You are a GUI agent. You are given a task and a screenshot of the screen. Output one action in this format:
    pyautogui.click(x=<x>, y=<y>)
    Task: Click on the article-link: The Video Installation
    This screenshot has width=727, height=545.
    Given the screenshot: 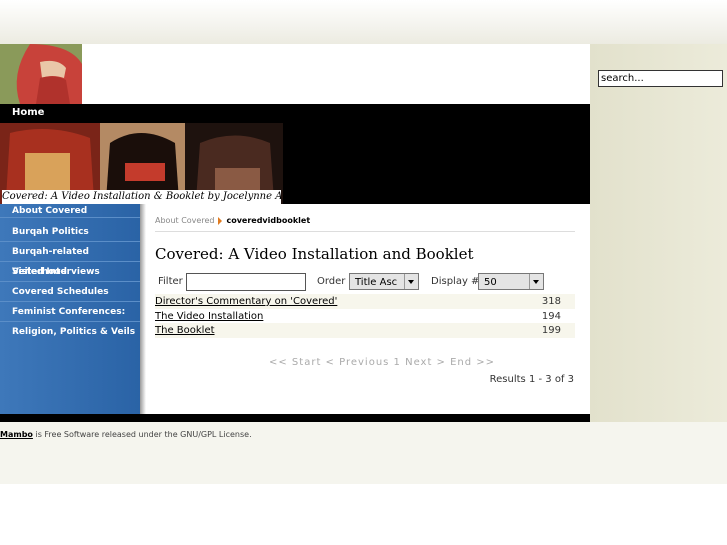 What is the action you would take?
    pyautogui.click(x=209, y=316)
    